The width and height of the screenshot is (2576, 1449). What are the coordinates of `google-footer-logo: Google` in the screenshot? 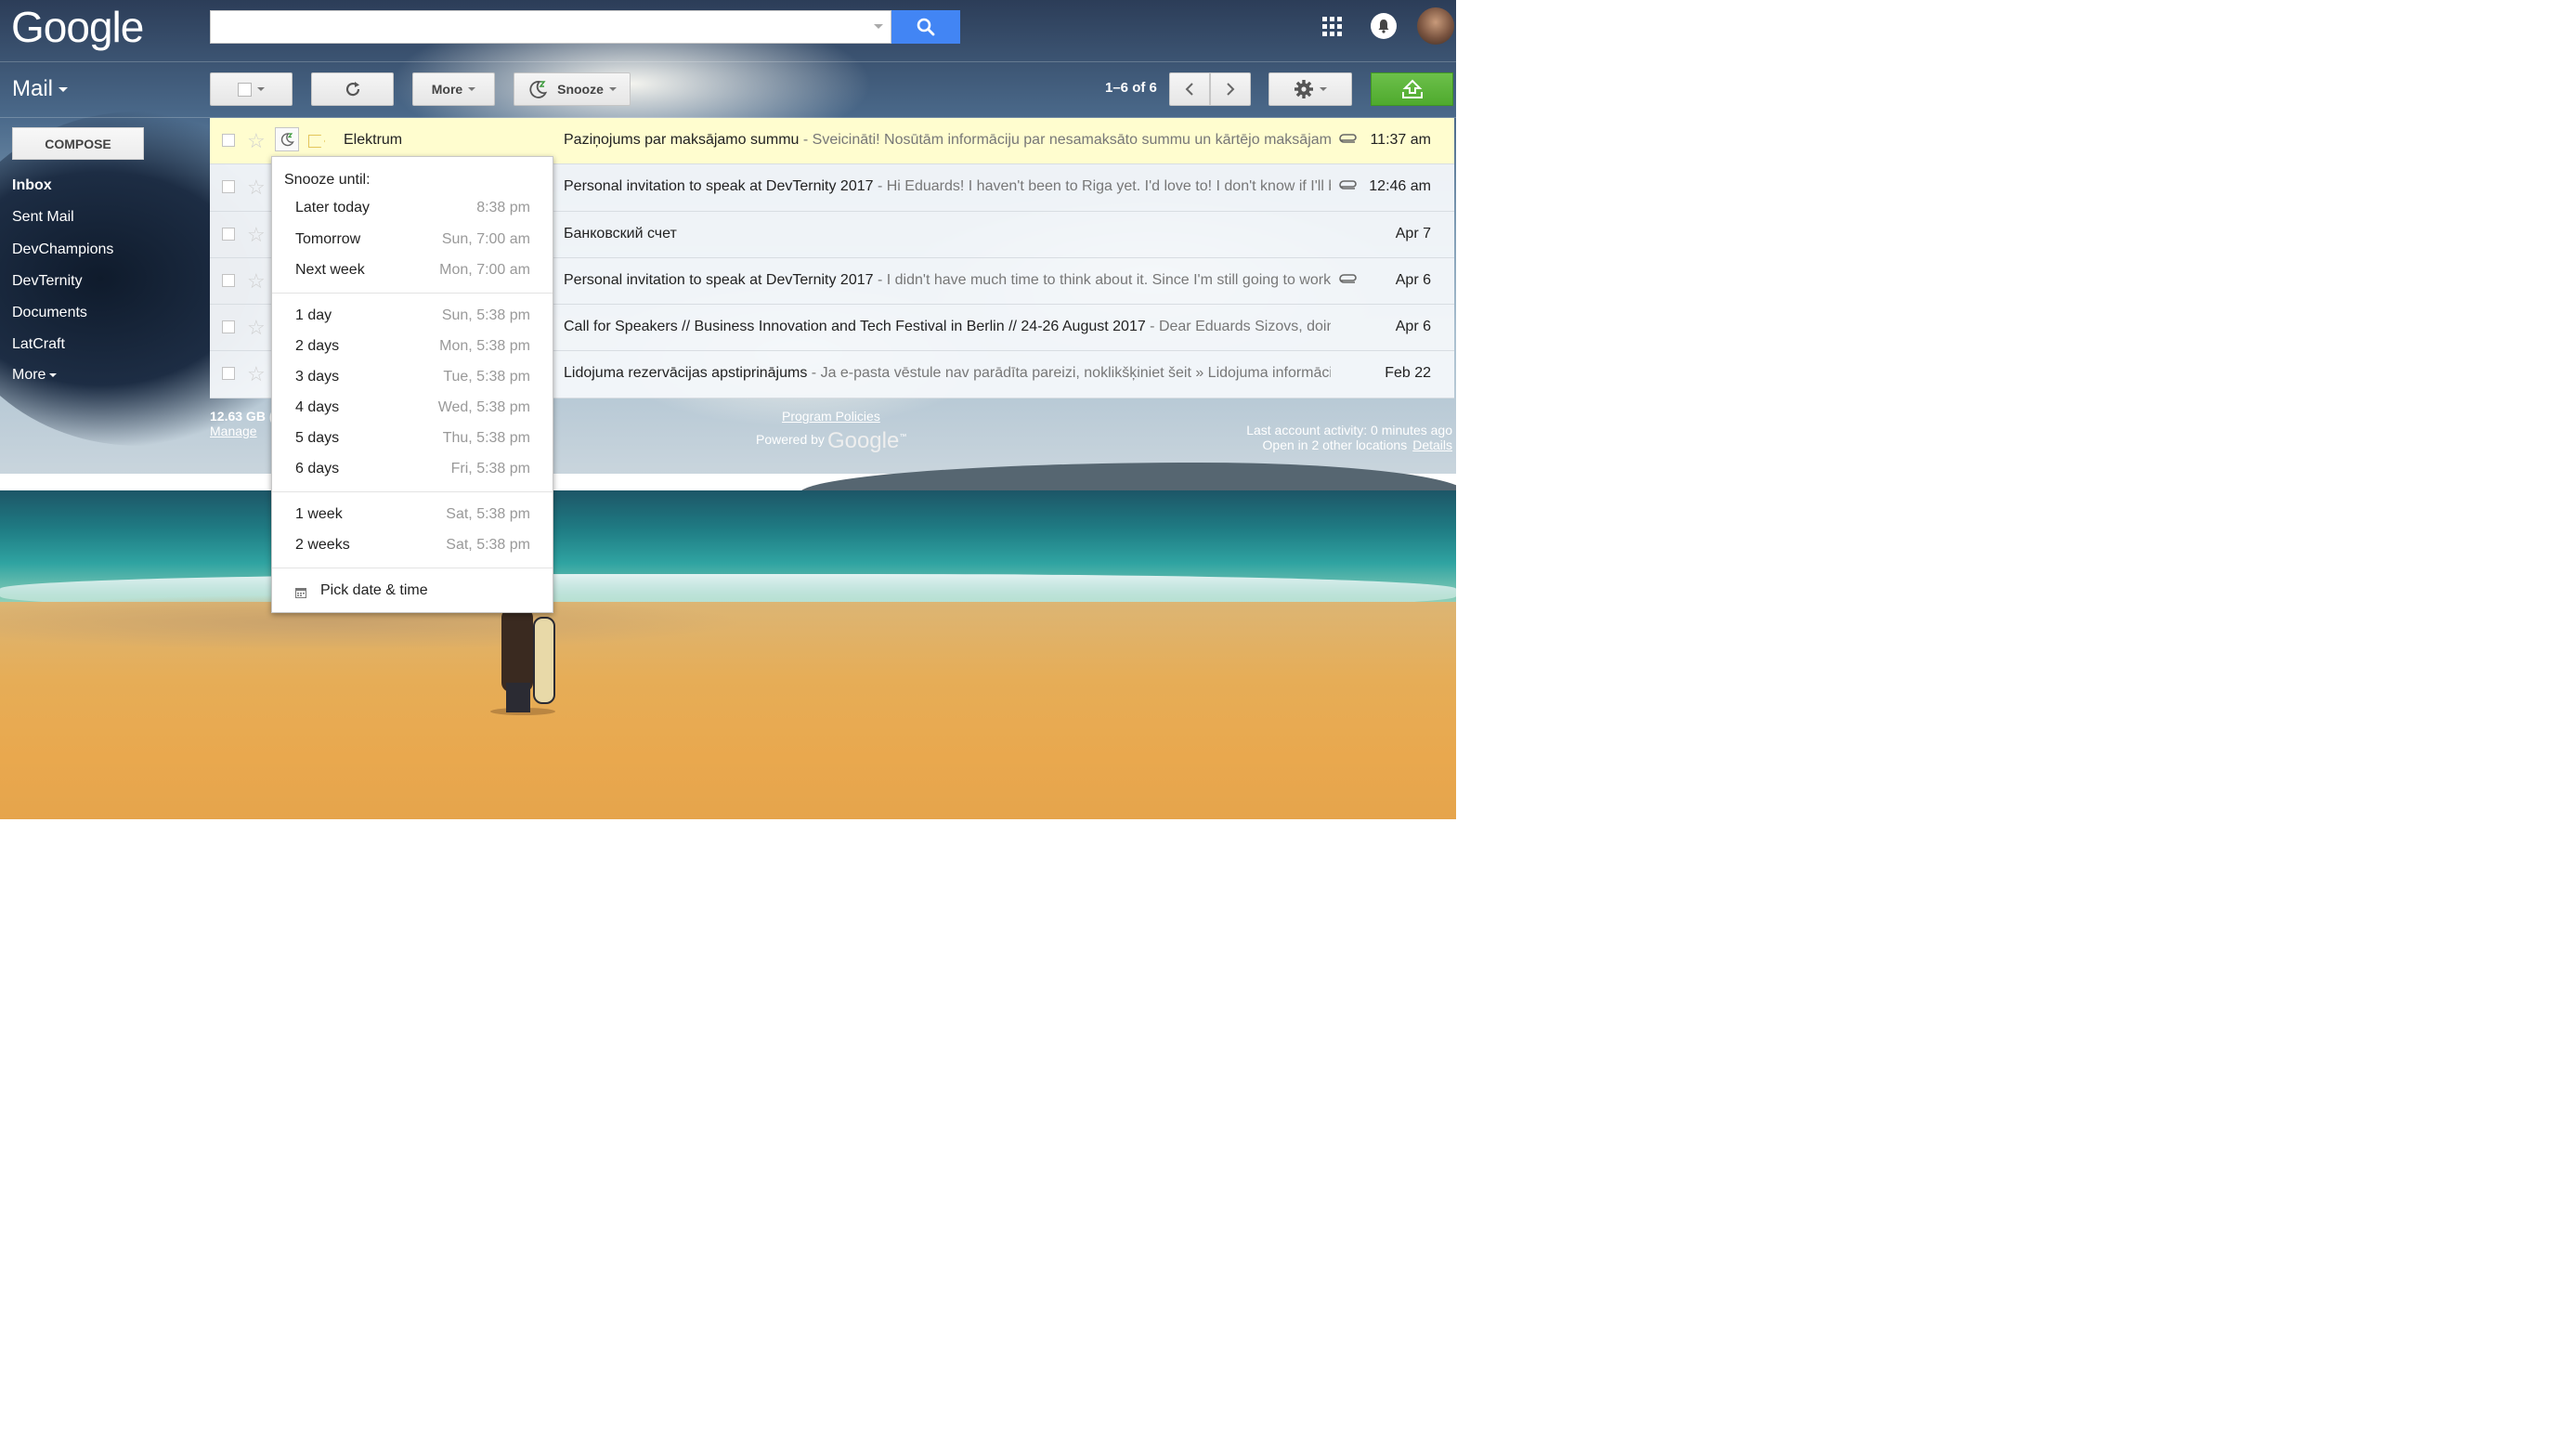 It's located at (863, 440).